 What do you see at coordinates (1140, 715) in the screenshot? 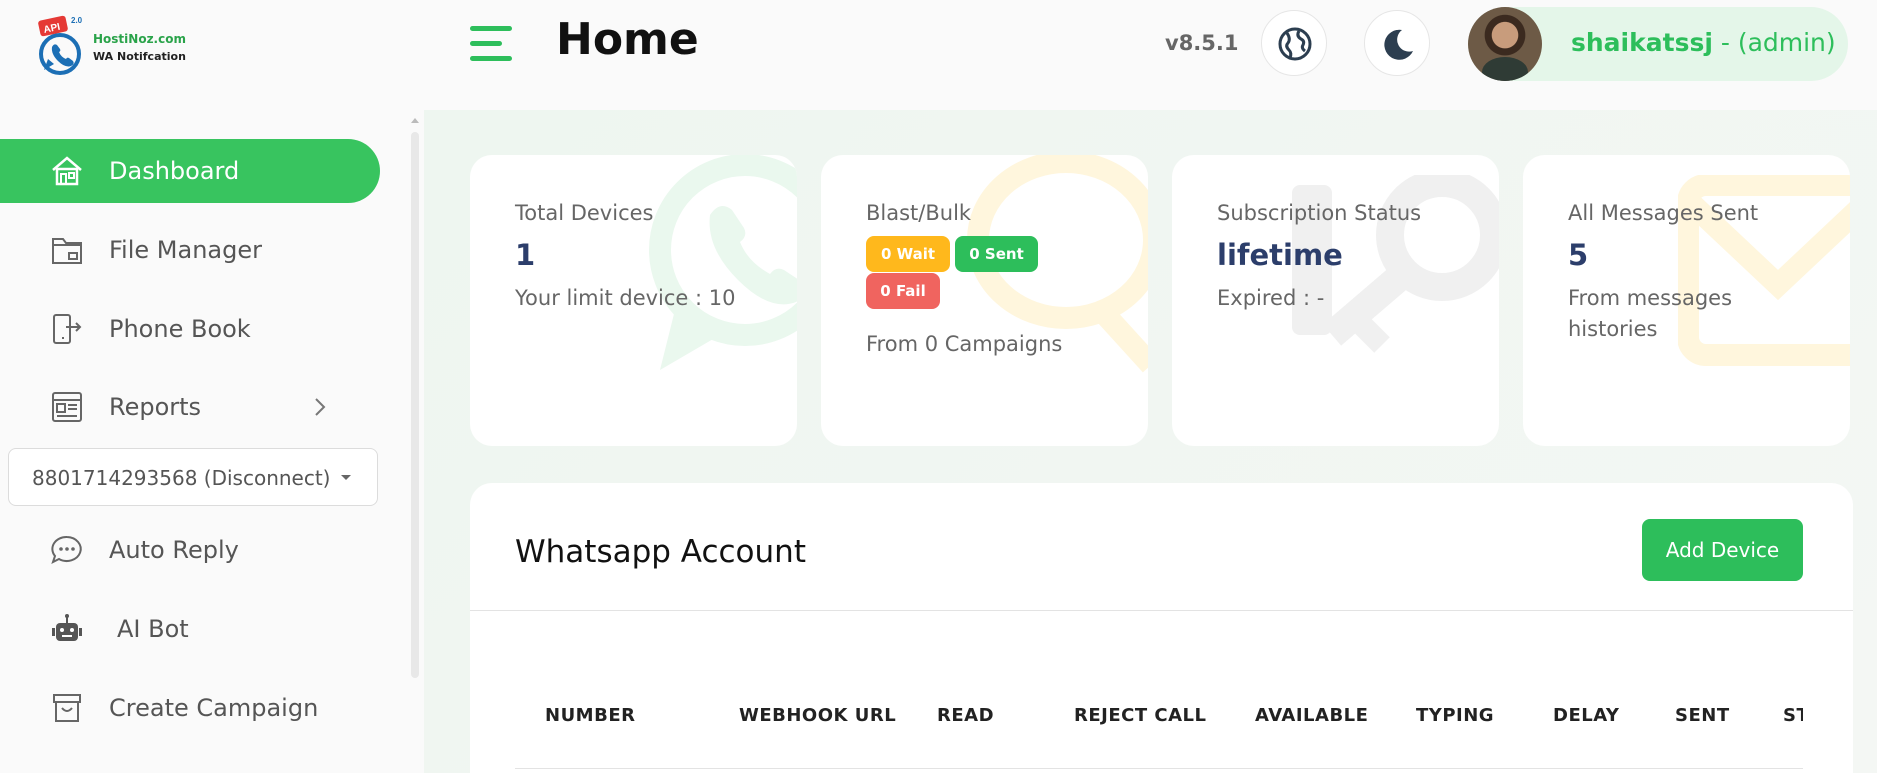
I see `column-header-reject-call: REJECT CALL` at bounding box center [1140, 715].